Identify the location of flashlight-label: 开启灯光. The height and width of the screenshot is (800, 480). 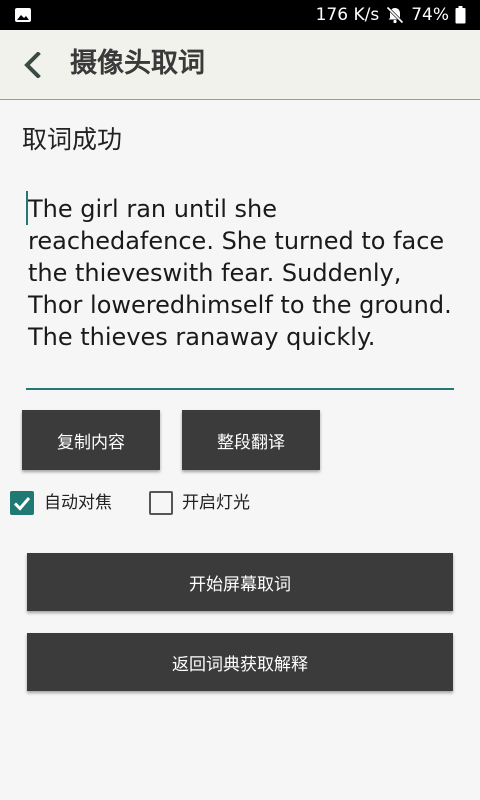
(216, 503).